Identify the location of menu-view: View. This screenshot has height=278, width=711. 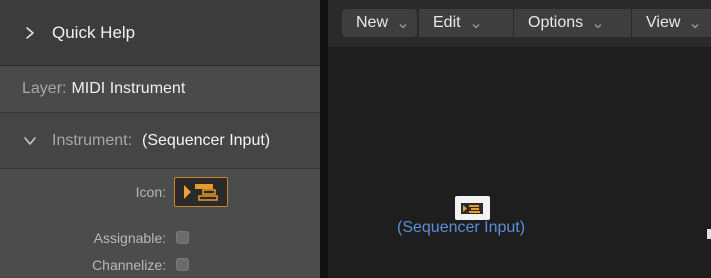
(671, 23).